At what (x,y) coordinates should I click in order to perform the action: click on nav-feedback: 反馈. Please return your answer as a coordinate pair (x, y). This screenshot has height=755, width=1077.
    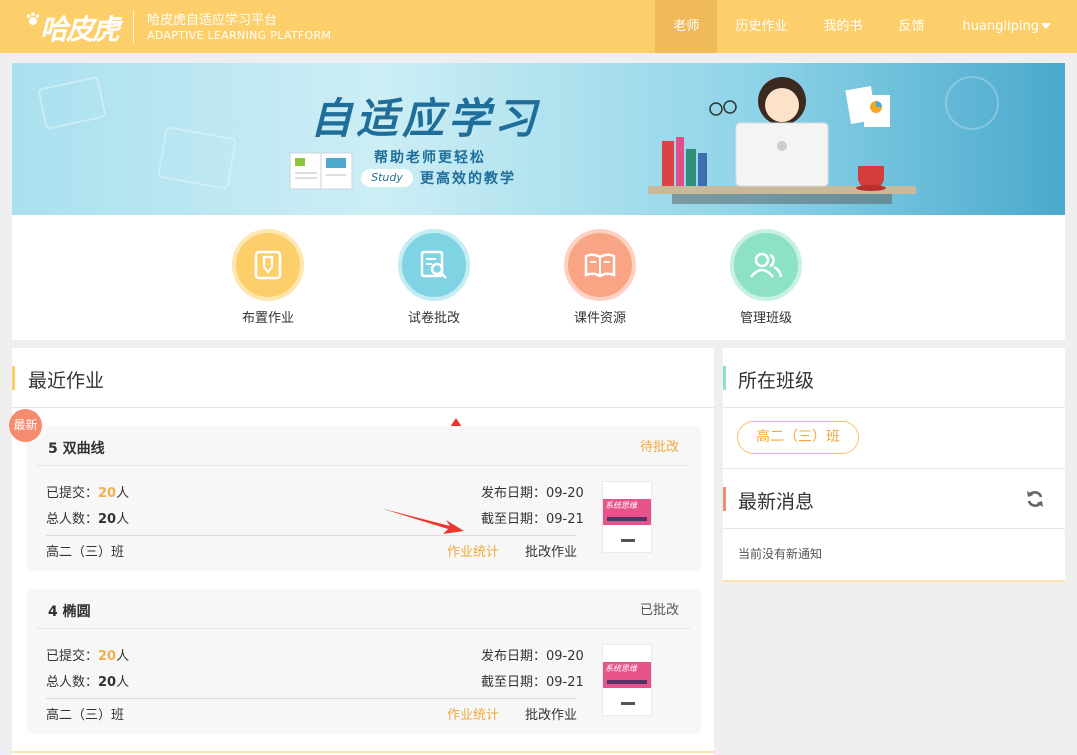
    Looking at the image, I should click on (911, 26).